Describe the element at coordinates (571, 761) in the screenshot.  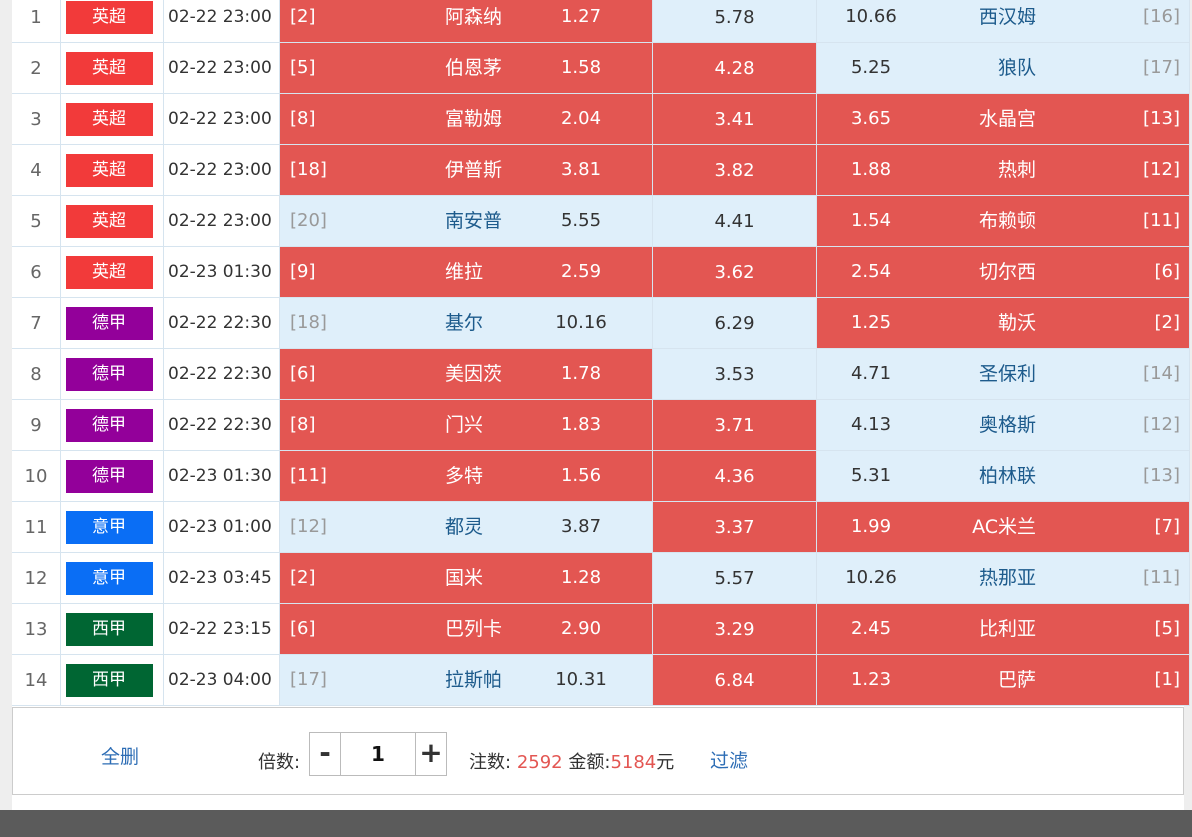
I see `bet-summary: 注数: 2592 金额:5184元` at that location.